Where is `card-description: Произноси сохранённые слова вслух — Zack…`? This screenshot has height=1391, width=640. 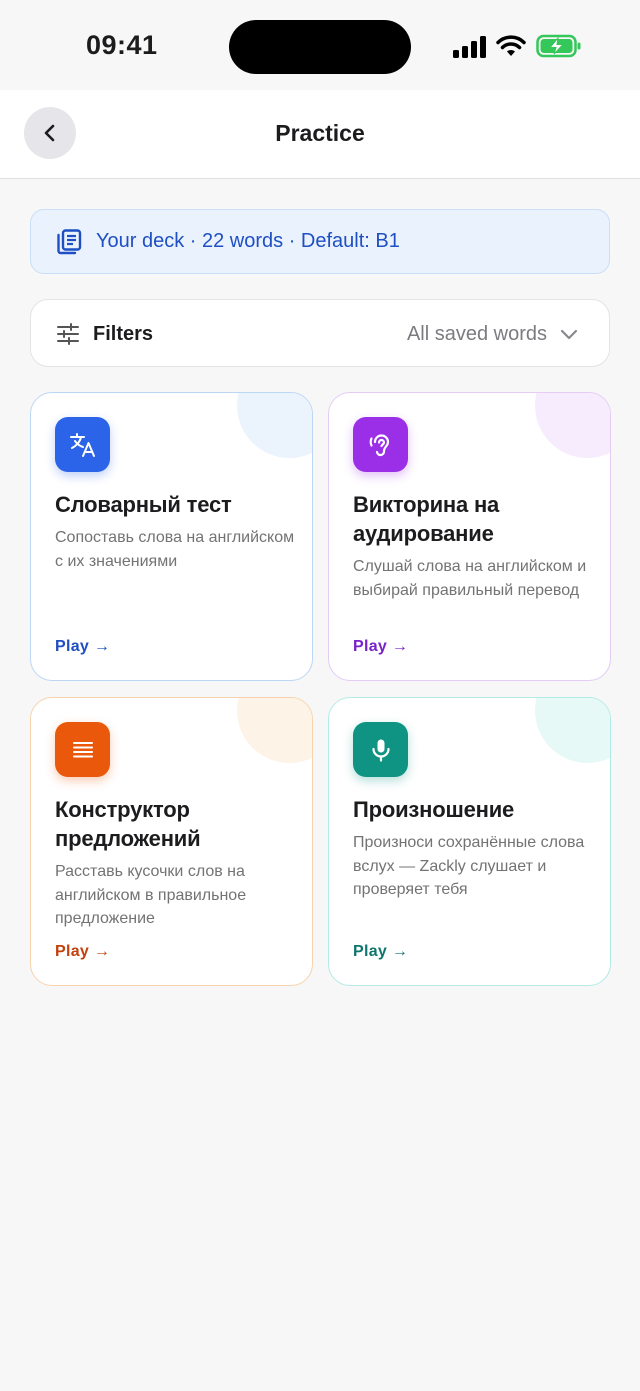
card-description: Произноси сохранённые слова вслух — Zack… is located at coordinates (469, 866).